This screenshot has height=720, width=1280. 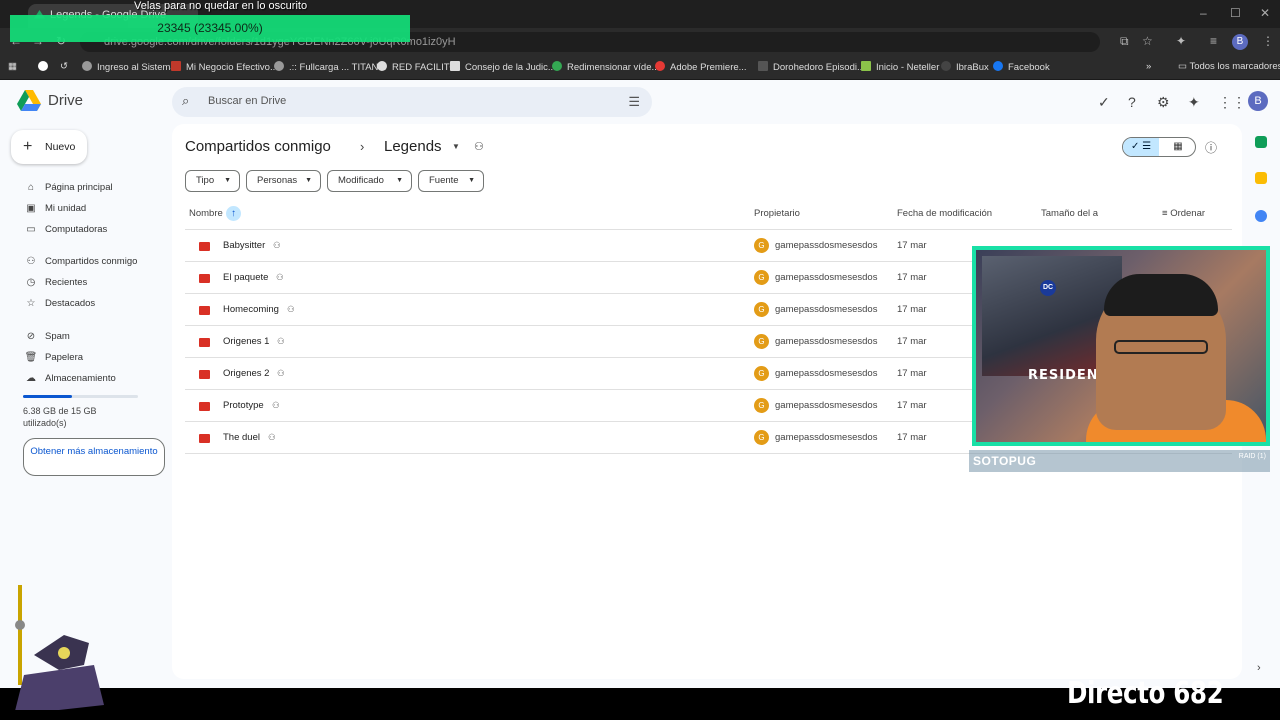 I want to click on file-name: Origenes 1, so click(x=246, y=341).